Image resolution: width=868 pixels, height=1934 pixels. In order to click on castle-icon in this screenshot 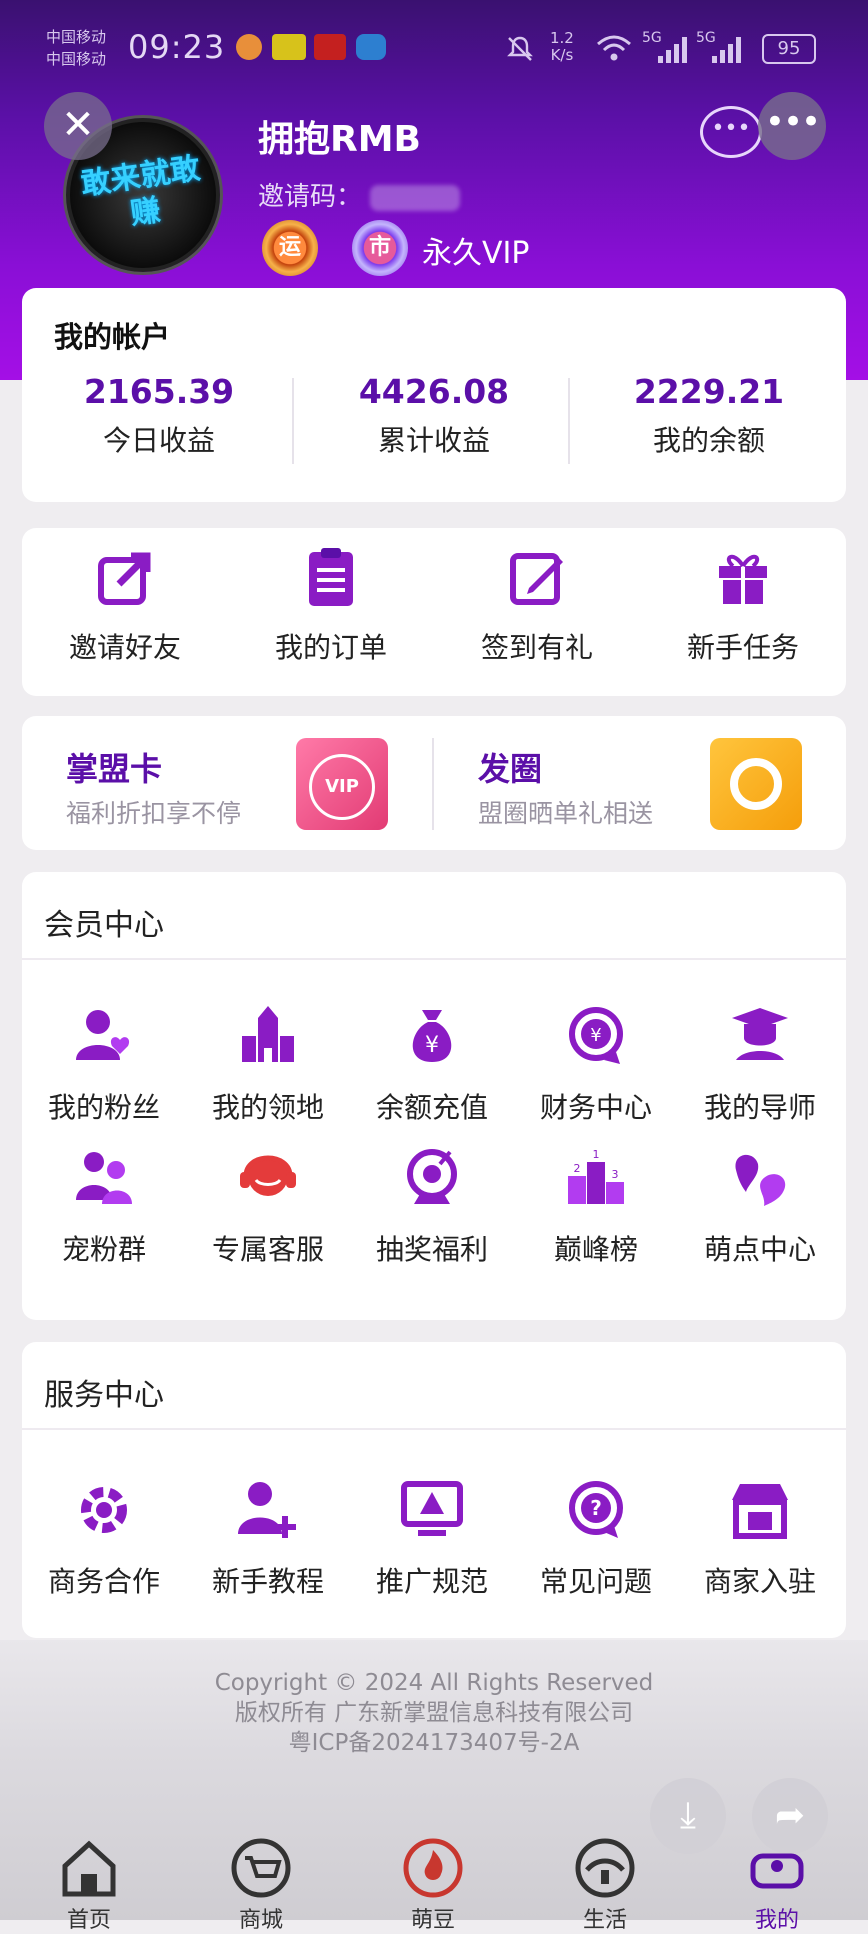, I will do `click(268, 1034)`.